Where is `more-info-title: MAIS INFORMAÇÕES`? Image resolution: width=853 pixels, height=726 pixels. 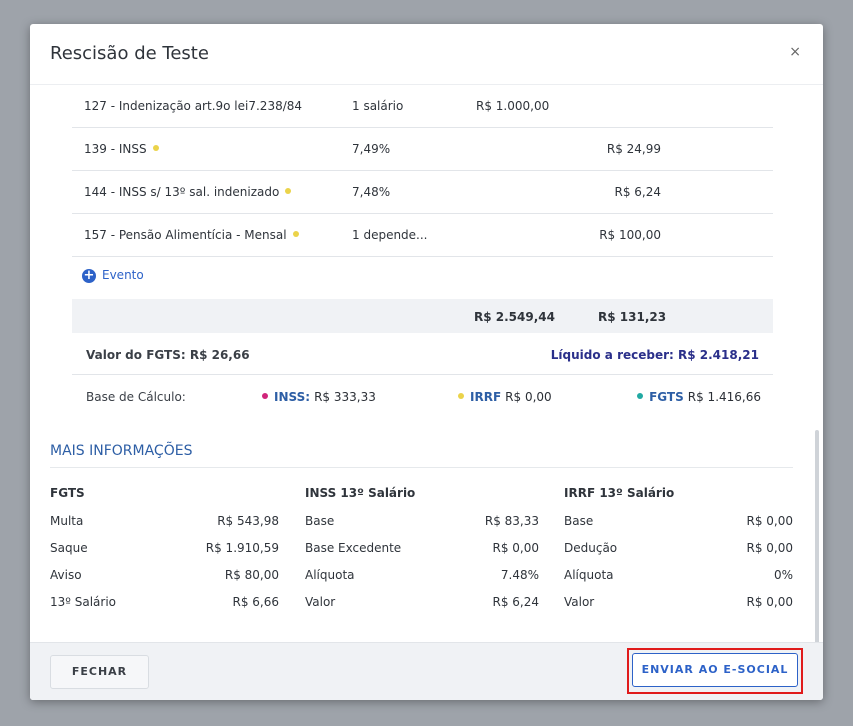 more-info-title: MAIS INFORMAÇÕES is located at coordinates (121, 451).